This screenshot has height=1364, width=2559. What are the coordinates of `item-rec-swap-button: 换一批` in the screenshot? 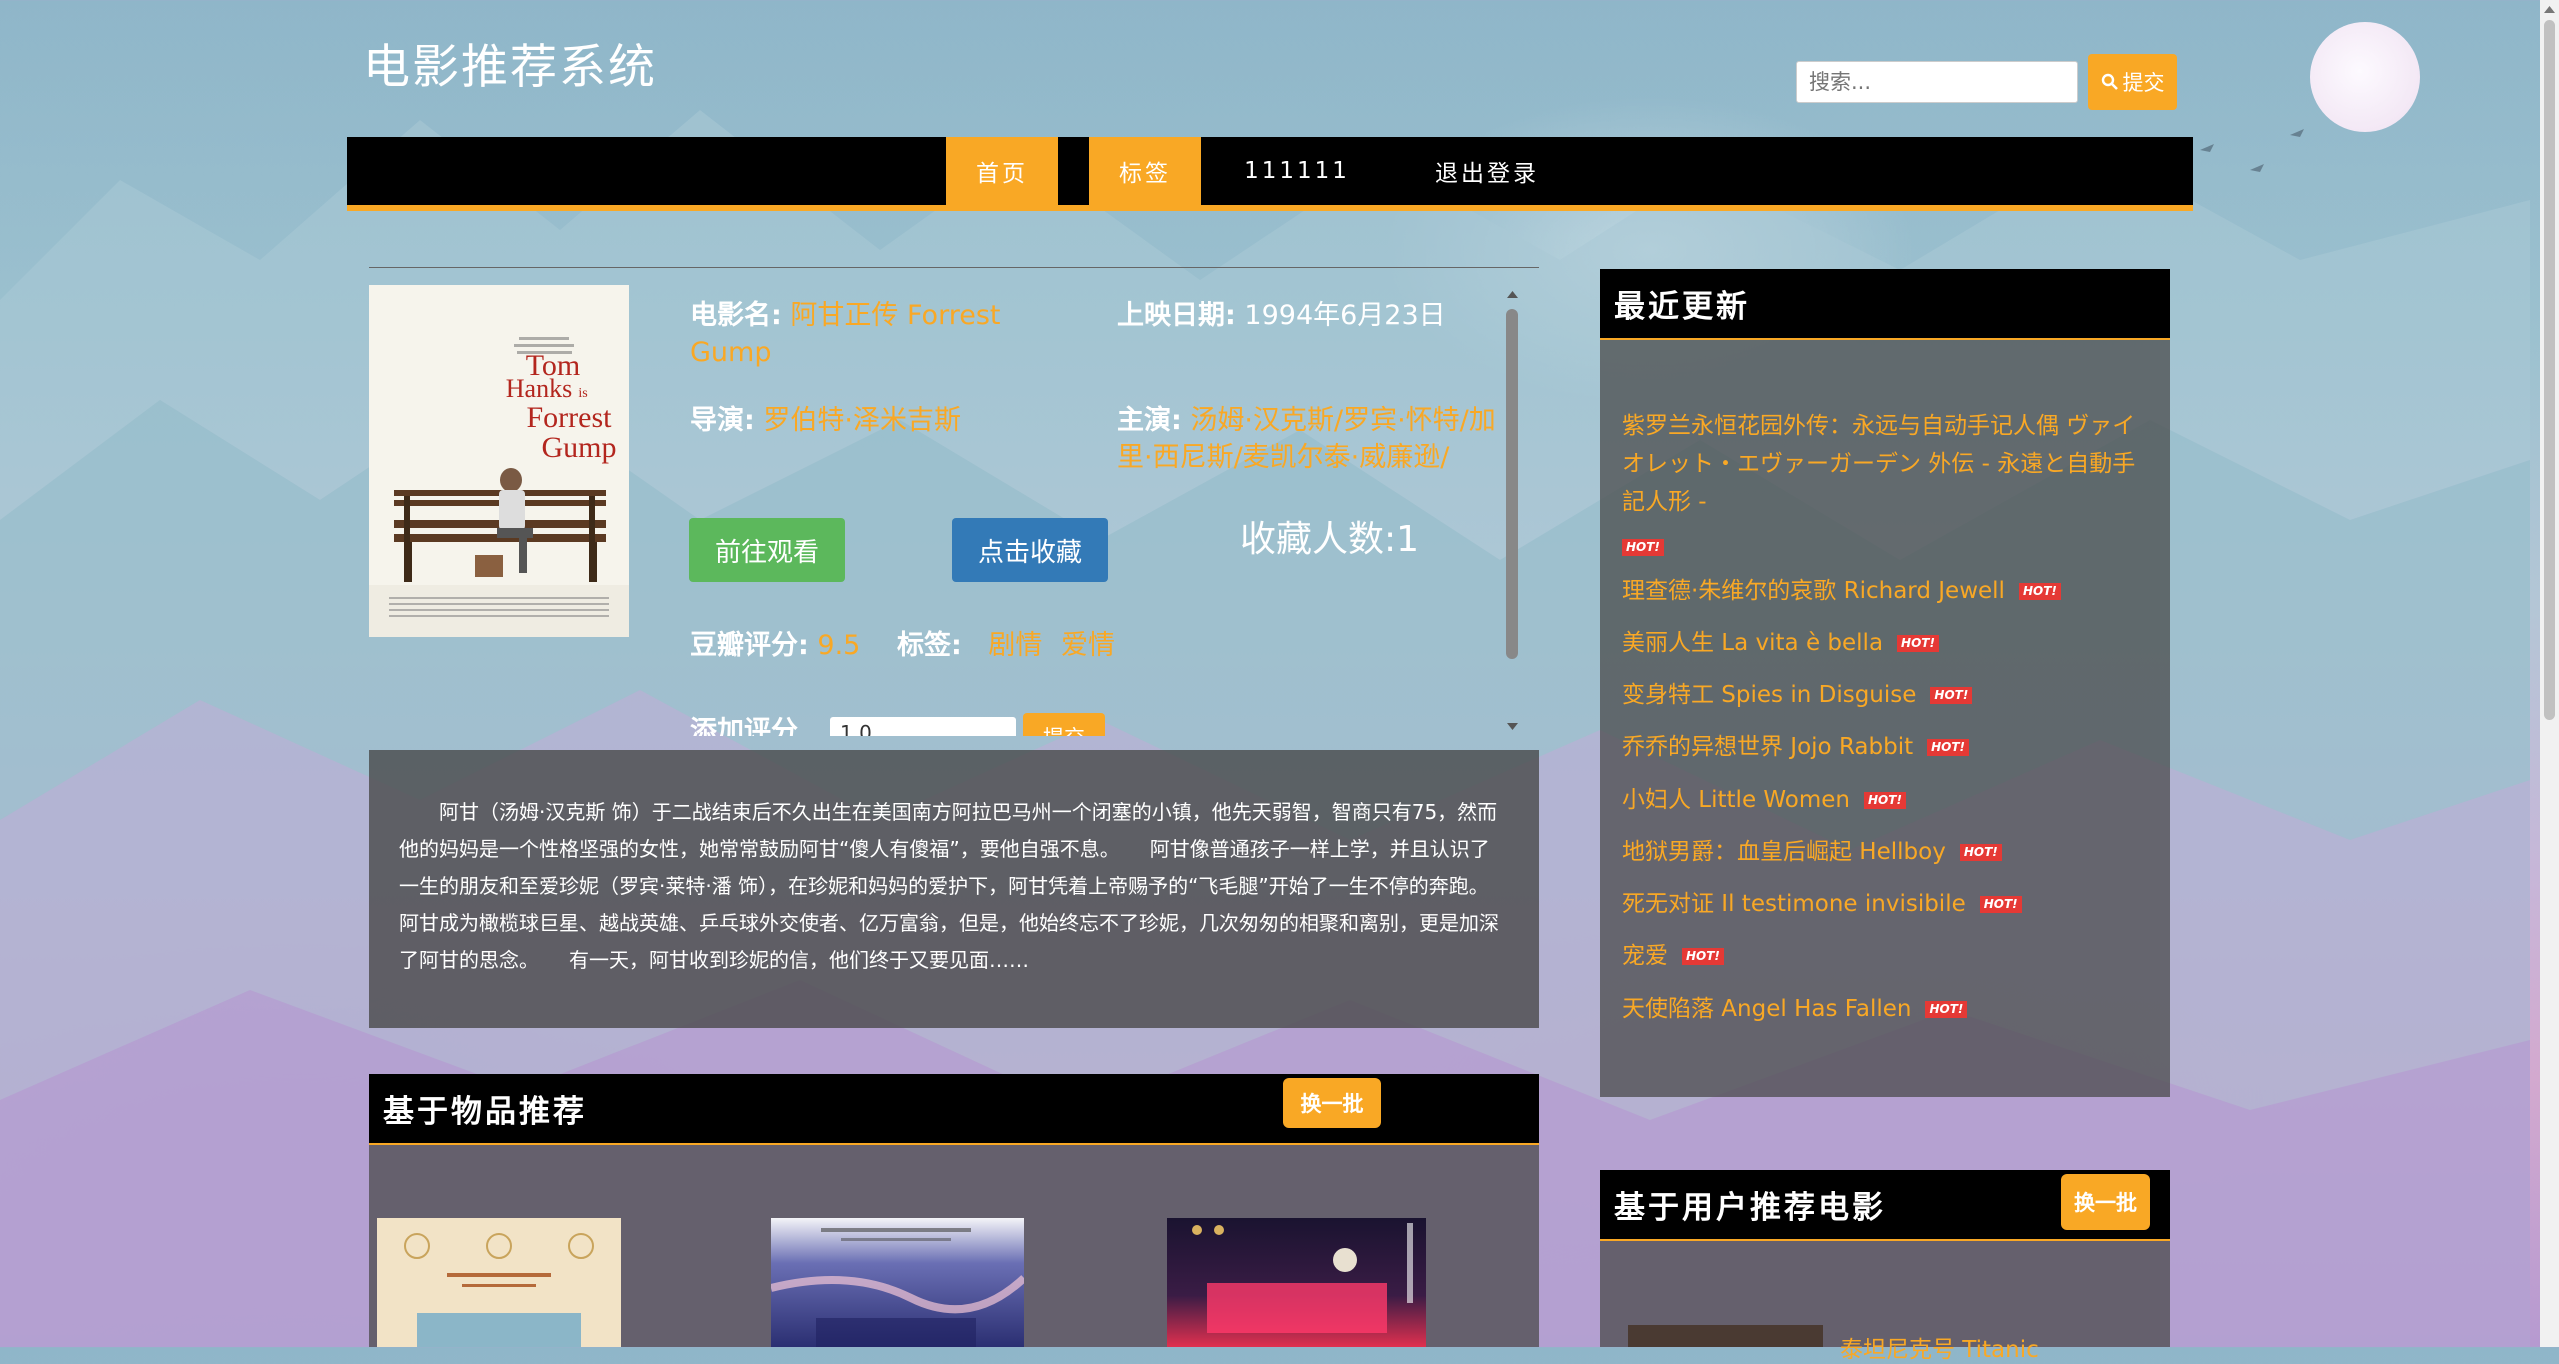 It's located at (1332, 1103).